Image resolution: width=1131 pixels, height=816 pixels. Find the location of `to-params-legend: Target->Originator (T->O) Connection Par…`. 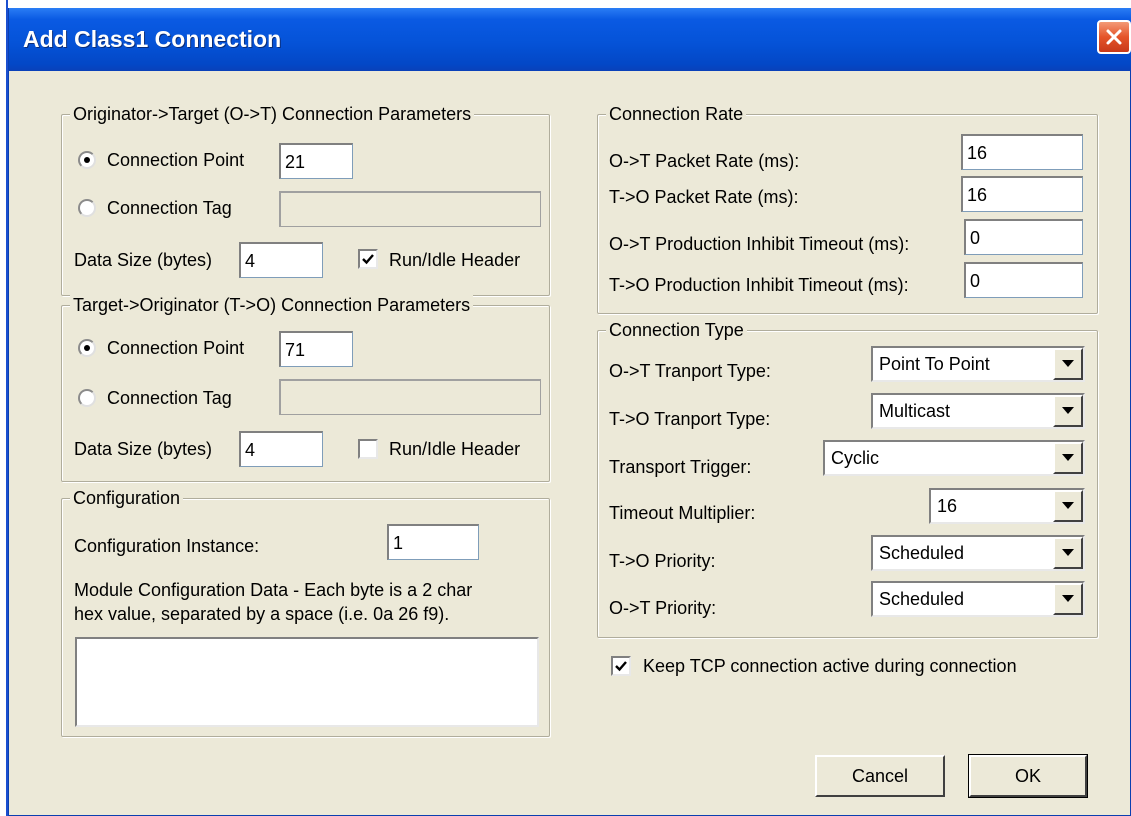

to-params-legend: Target->Originator (T->O) Connection Par… is located at coordinates (272, 305).